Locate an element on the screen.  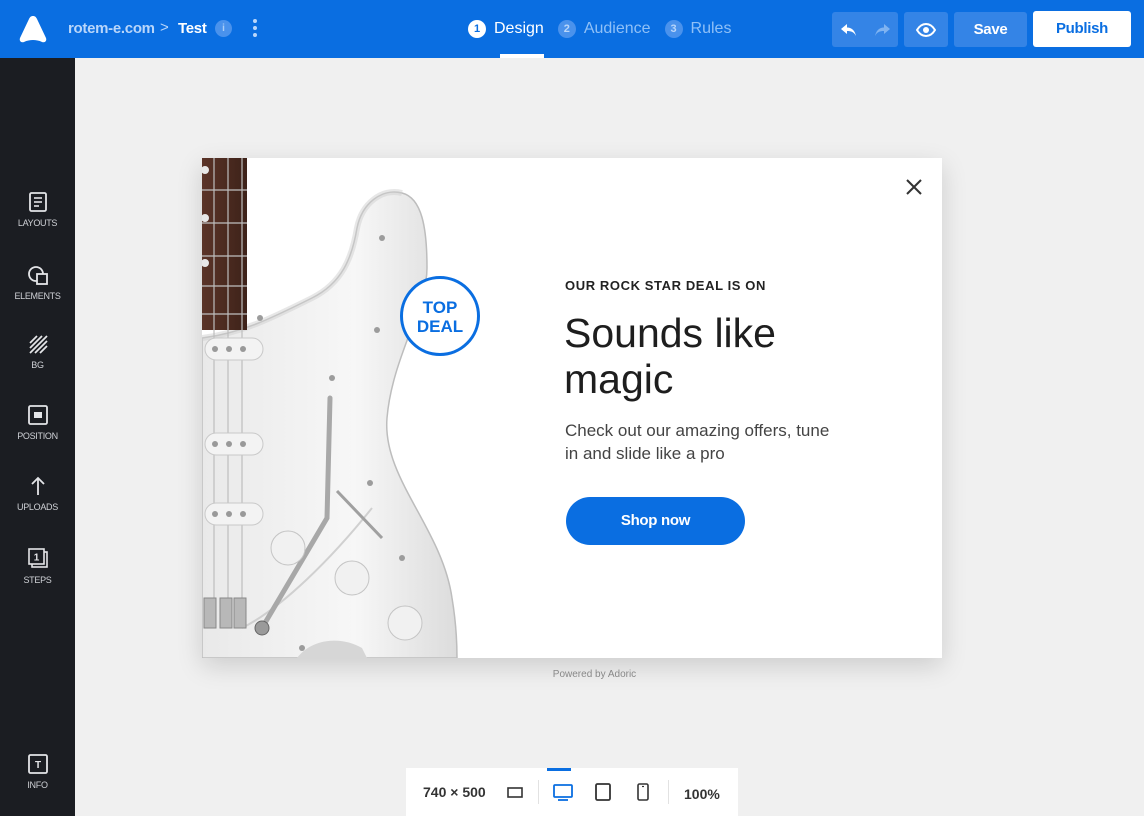
save-button: Save is located at coordinates (990, 29).